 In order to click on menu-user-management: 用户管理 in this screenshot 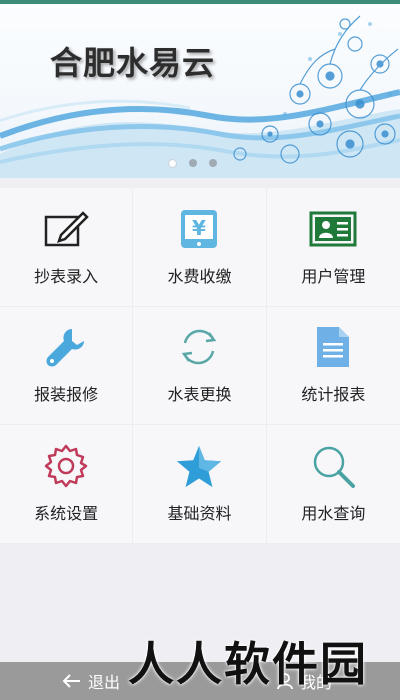, I will do `click(333, 247)`.